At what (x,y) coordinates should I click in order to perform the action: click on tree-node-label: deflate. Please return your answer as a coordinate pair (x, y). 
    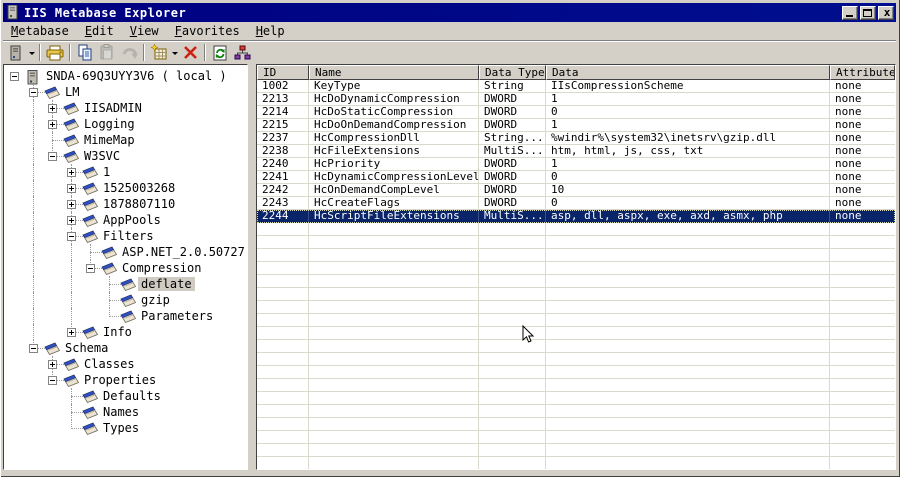
    Looking at the image, I should click on (166, 284).